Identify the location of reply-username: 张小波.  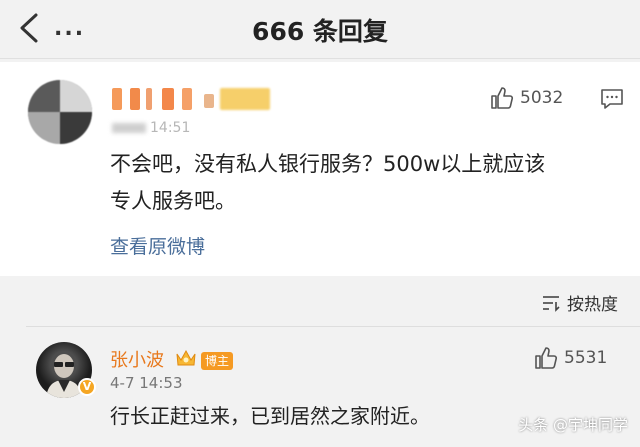
(137, 359).